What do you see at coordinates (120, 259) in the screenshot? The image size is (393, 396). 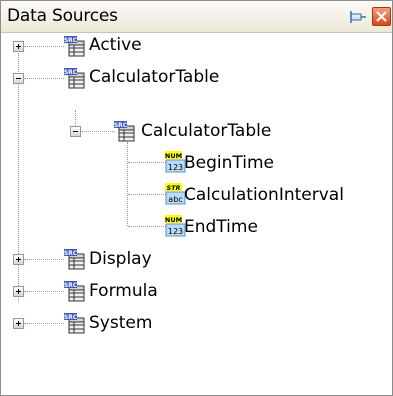 I see `tree-node-label: Display` at bounding box center [120, 259].